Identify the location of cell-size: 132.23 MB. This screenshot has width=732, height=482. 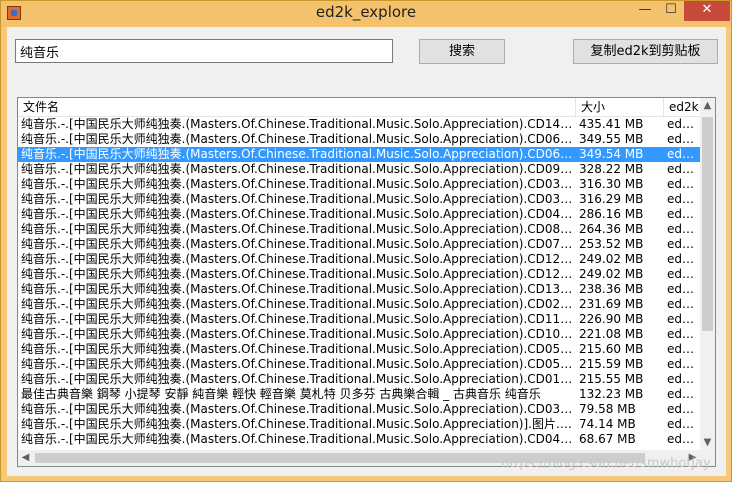
(611, 394).